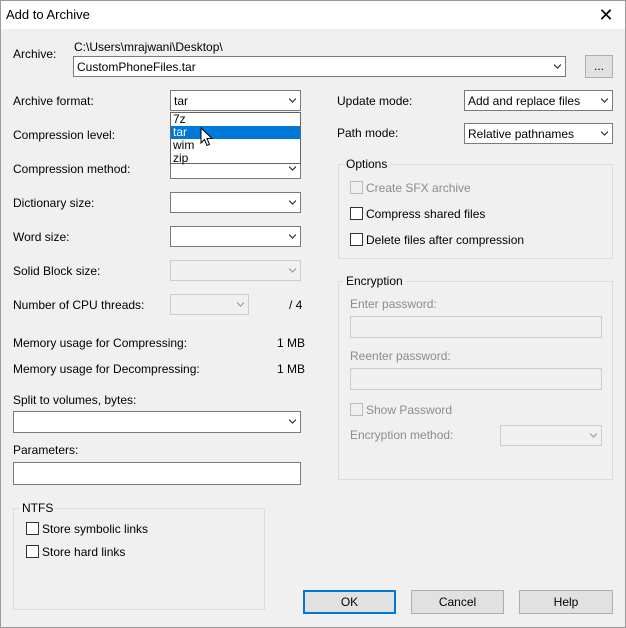 This screenshot has height=628, width=626. I want to click on show-password-label: Show Password, so click(409, 410).